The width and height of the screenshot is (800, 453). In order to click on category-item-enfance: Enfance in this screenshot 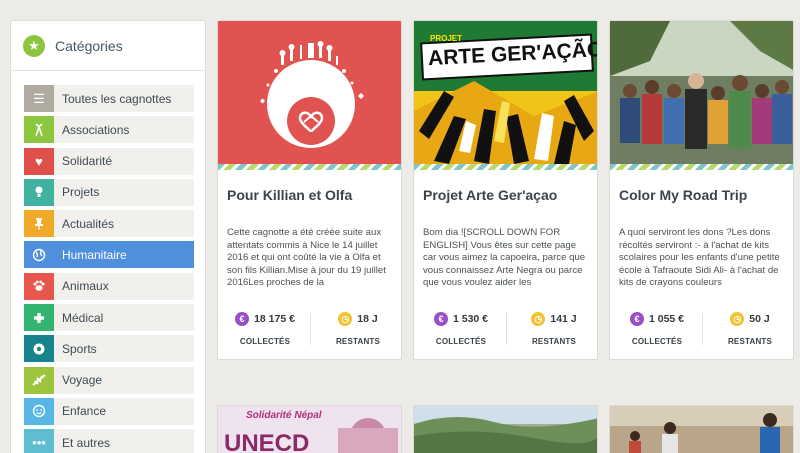, I will do `click(109, 411)`.